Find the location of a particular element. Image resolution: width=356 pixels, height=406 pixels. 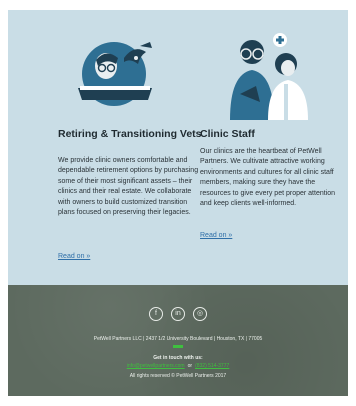

contact-separator: or is located at coordinates (190, 366).